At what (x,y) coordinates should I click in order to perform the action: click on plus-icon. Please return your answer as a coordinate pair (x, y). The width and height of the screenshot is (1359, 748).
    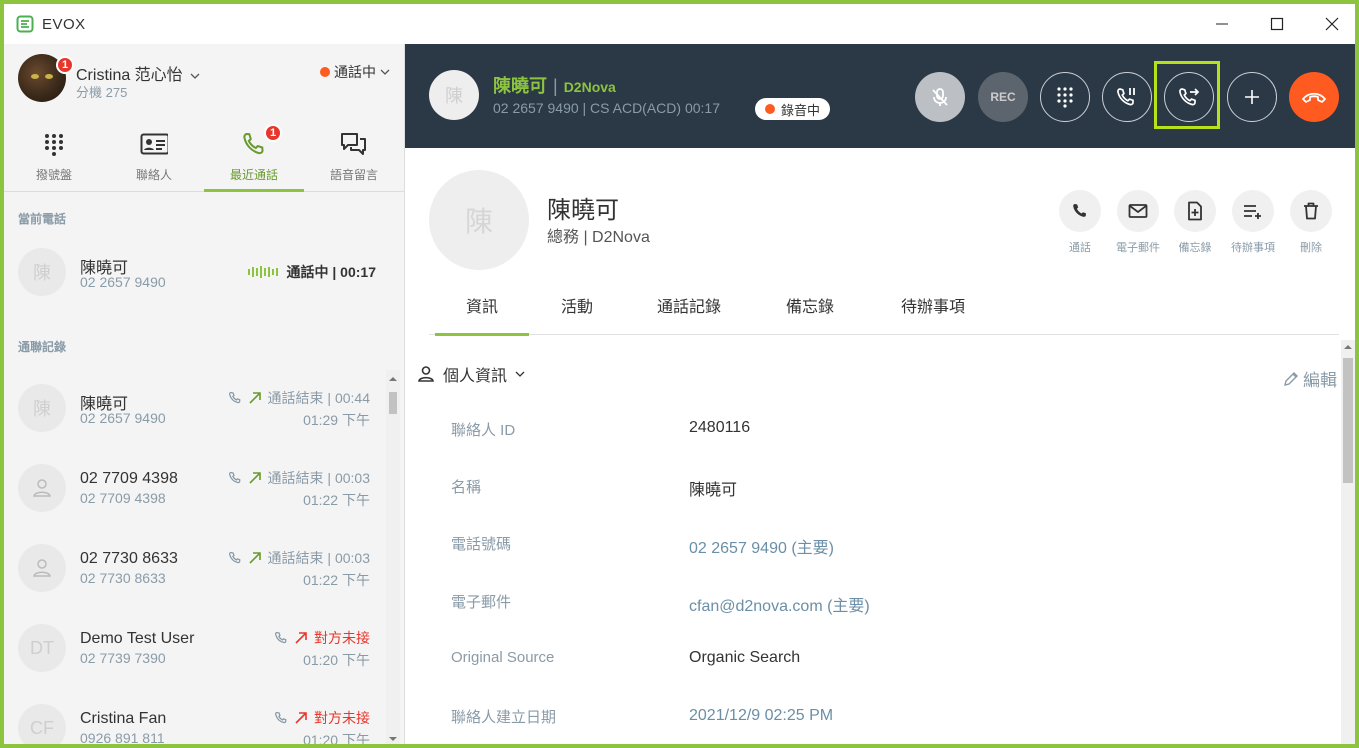
    Looking at the image, I should click on (1252, 97).